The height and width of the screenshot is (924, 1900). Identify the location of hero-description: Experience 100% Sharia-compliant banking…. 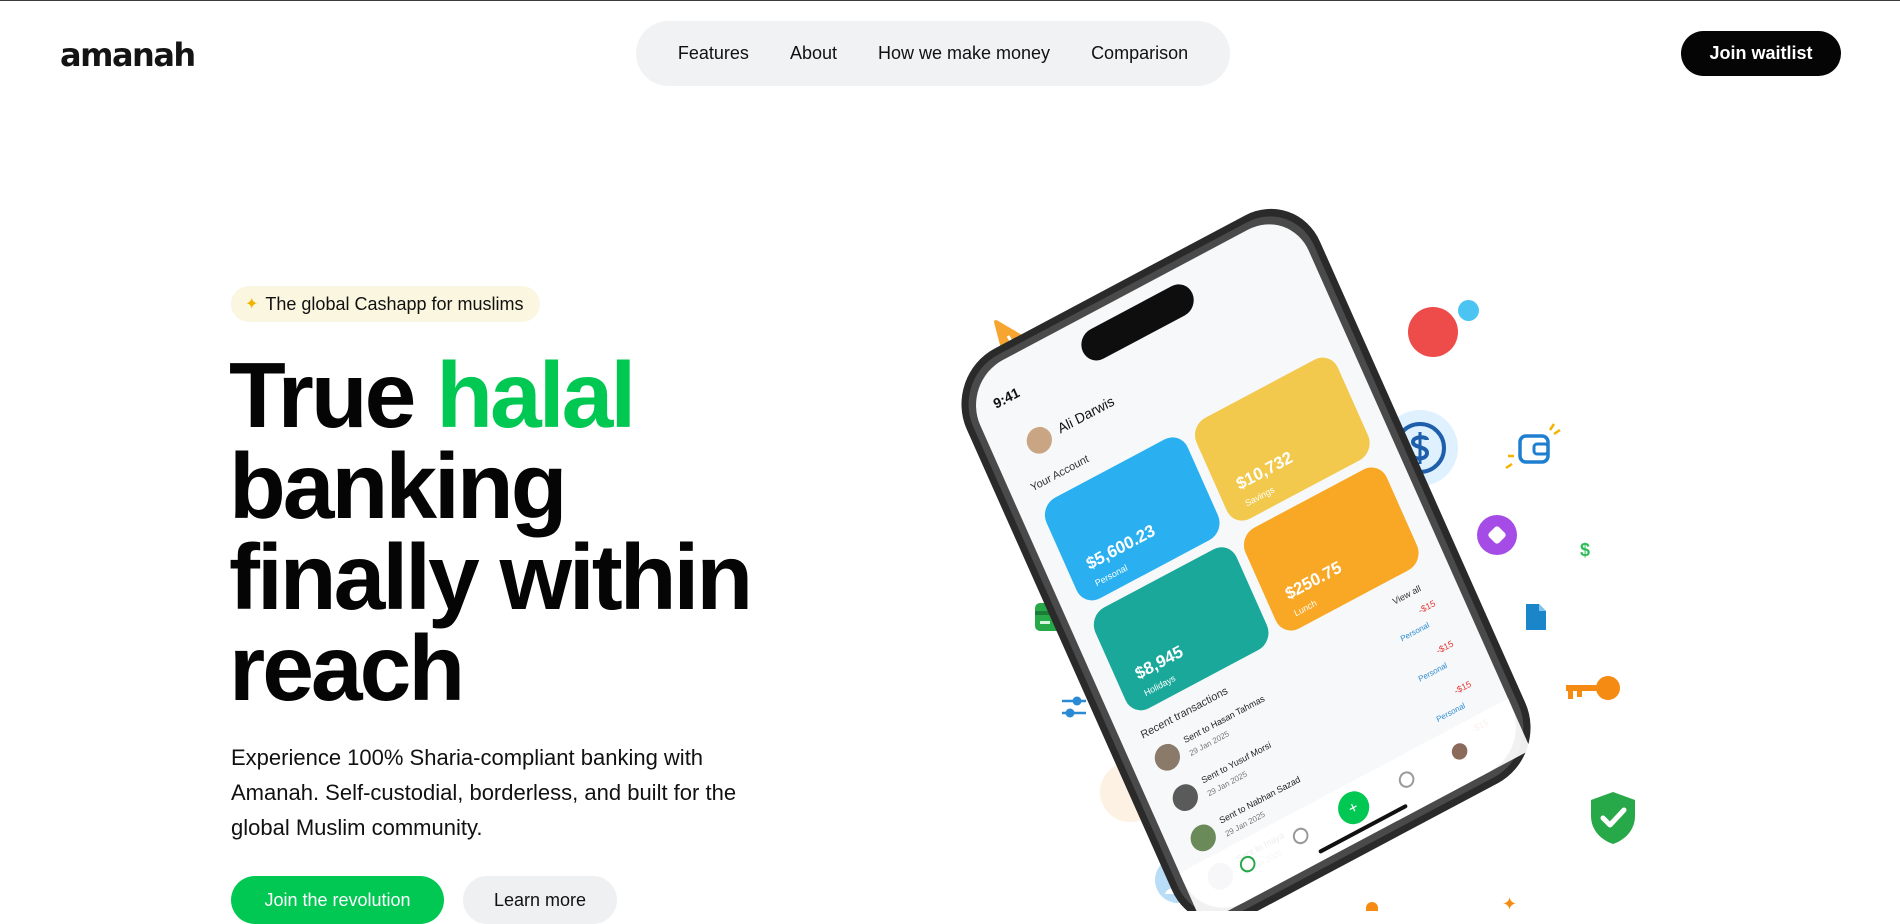
(484, 792).